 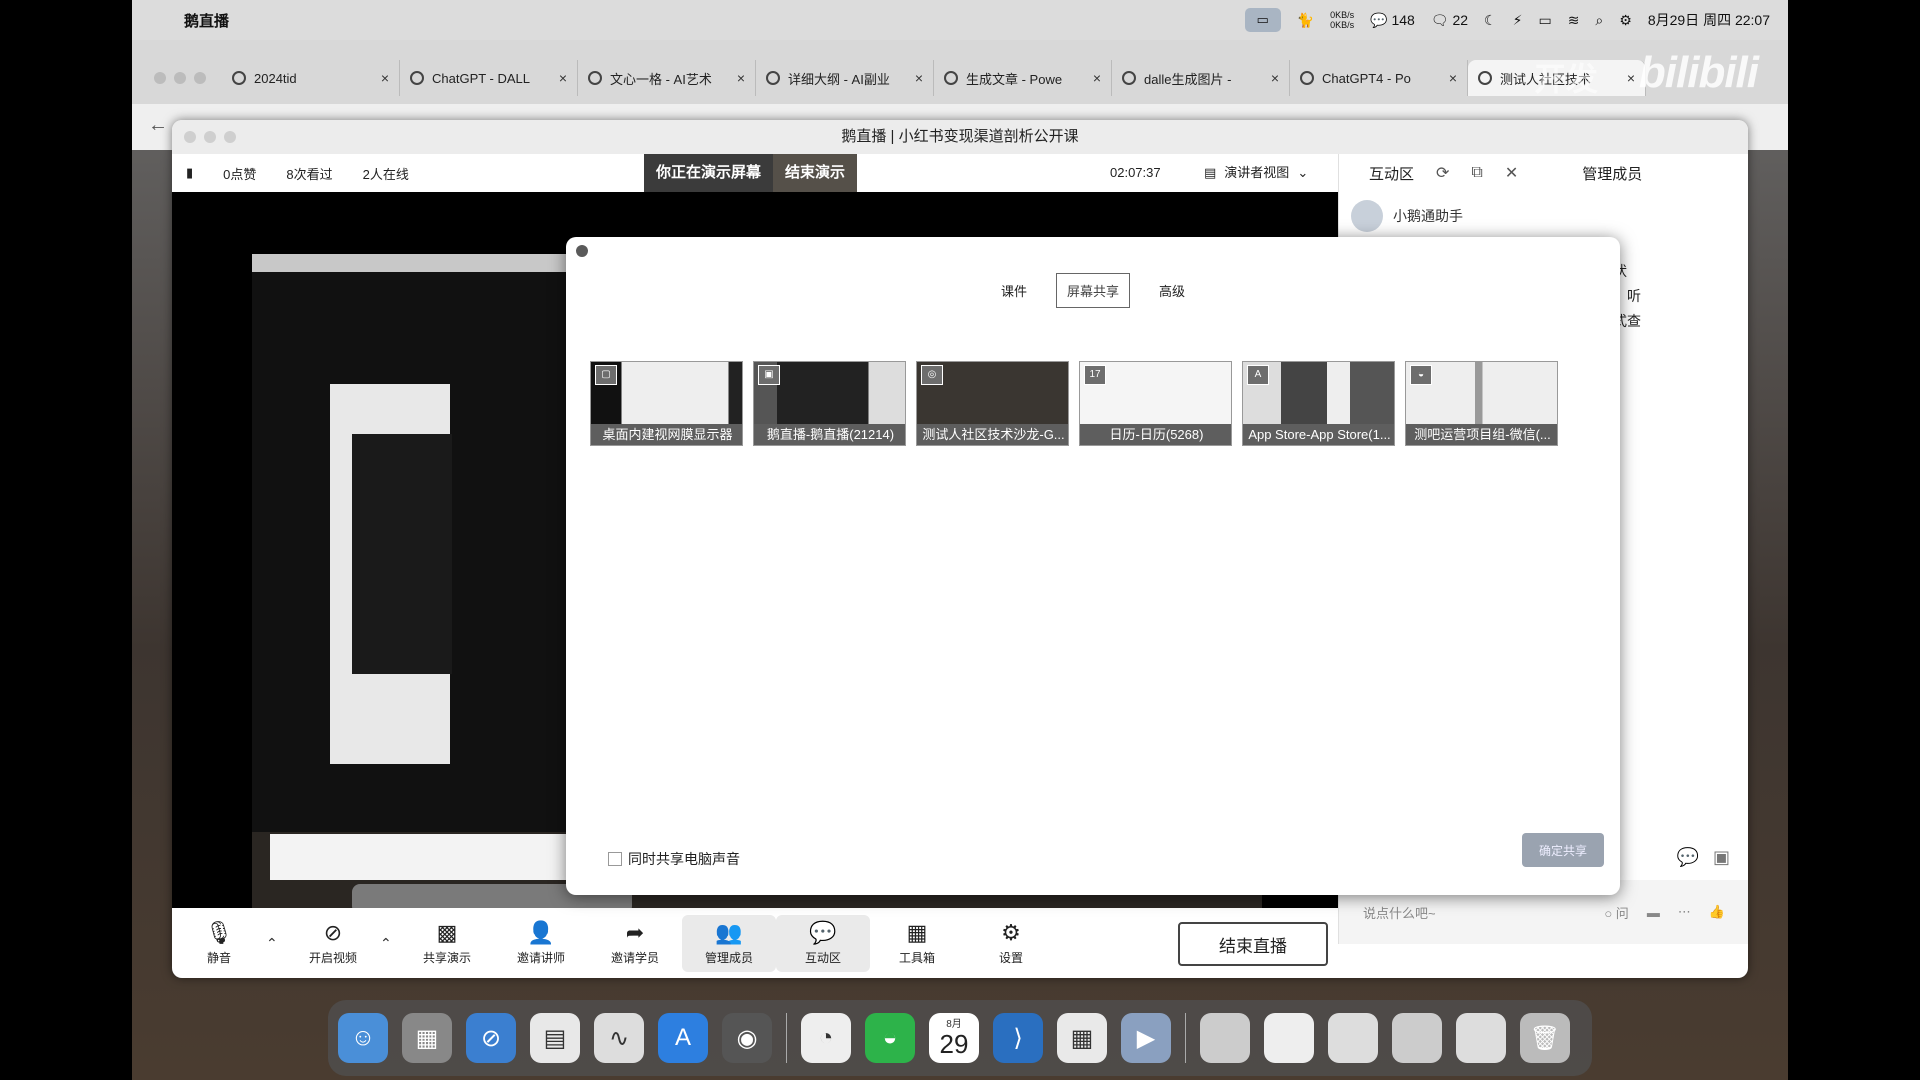 I want to click on browser-tab: ChatGPT4 - Po ×, so click(x=1379, y=78).